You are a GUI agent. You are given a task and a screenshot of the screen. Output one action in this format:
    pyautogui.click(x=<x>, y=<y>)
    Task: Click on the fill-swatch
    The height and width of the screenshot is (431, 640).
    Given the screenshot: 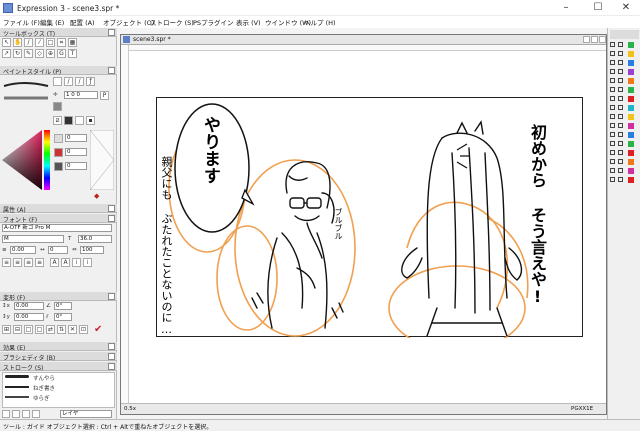 What is the action you would take?
    pyautogui.click(x=57, y=106)
    